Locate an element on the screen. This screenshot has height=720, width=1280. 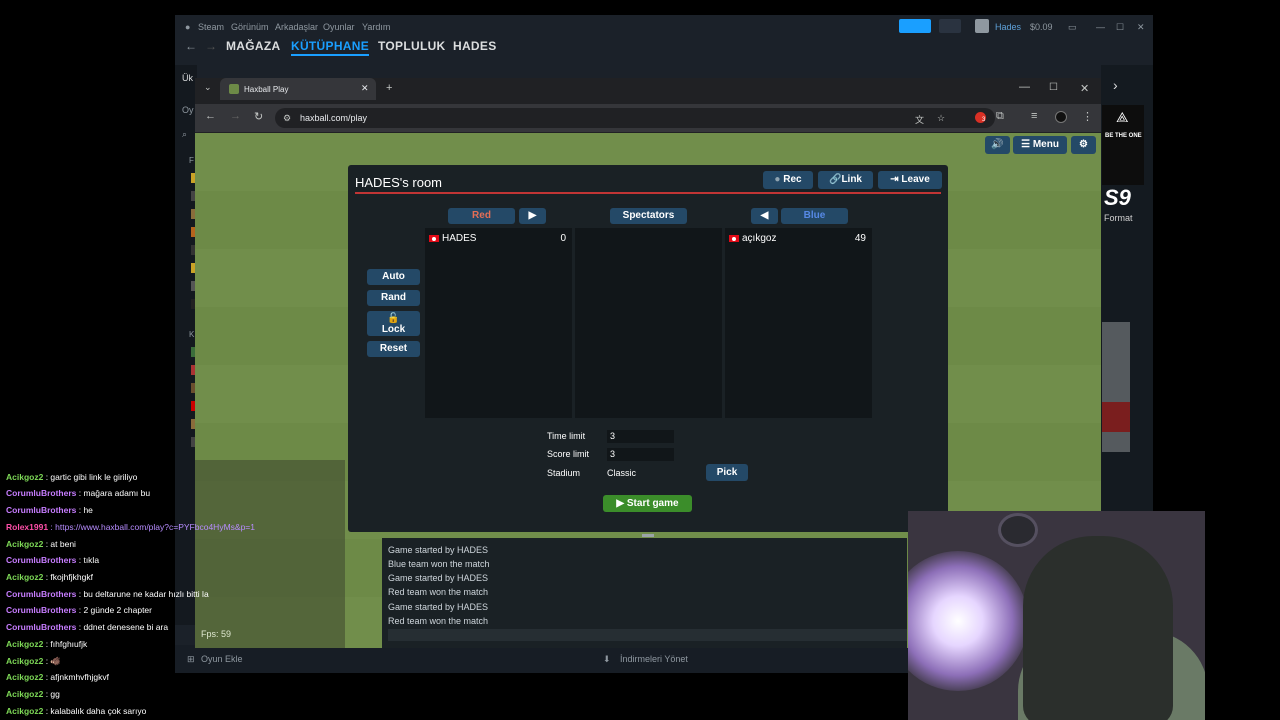
pick-stadium-button: Pick is located at coordinates (727, 472).